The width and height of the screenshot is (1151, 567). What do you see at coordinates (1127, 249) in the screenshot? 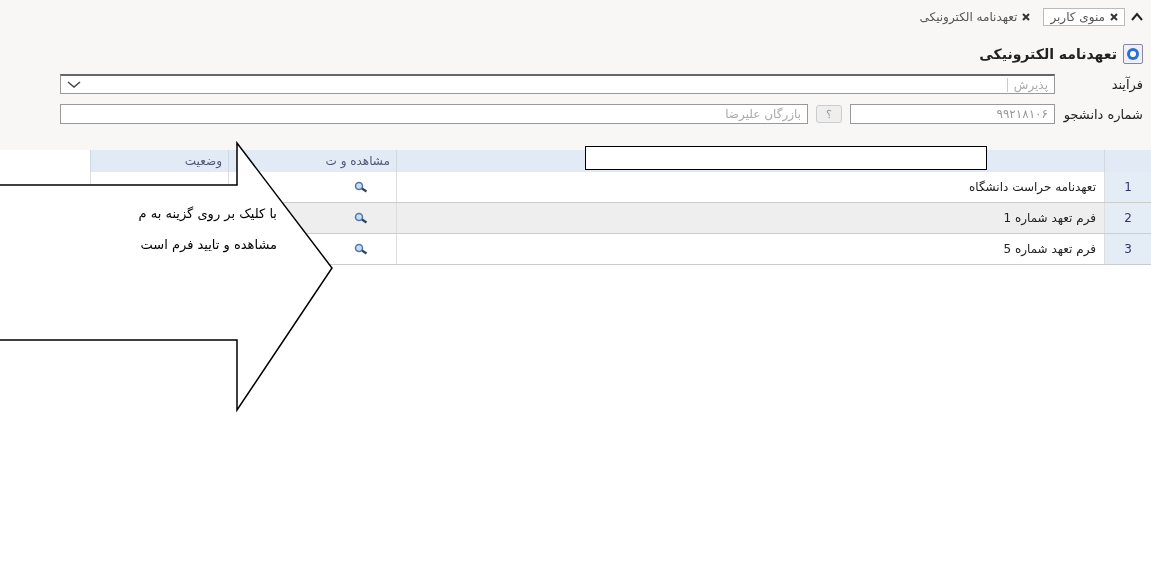
I see `row-number: 3` at bounding box center [1127, 249].